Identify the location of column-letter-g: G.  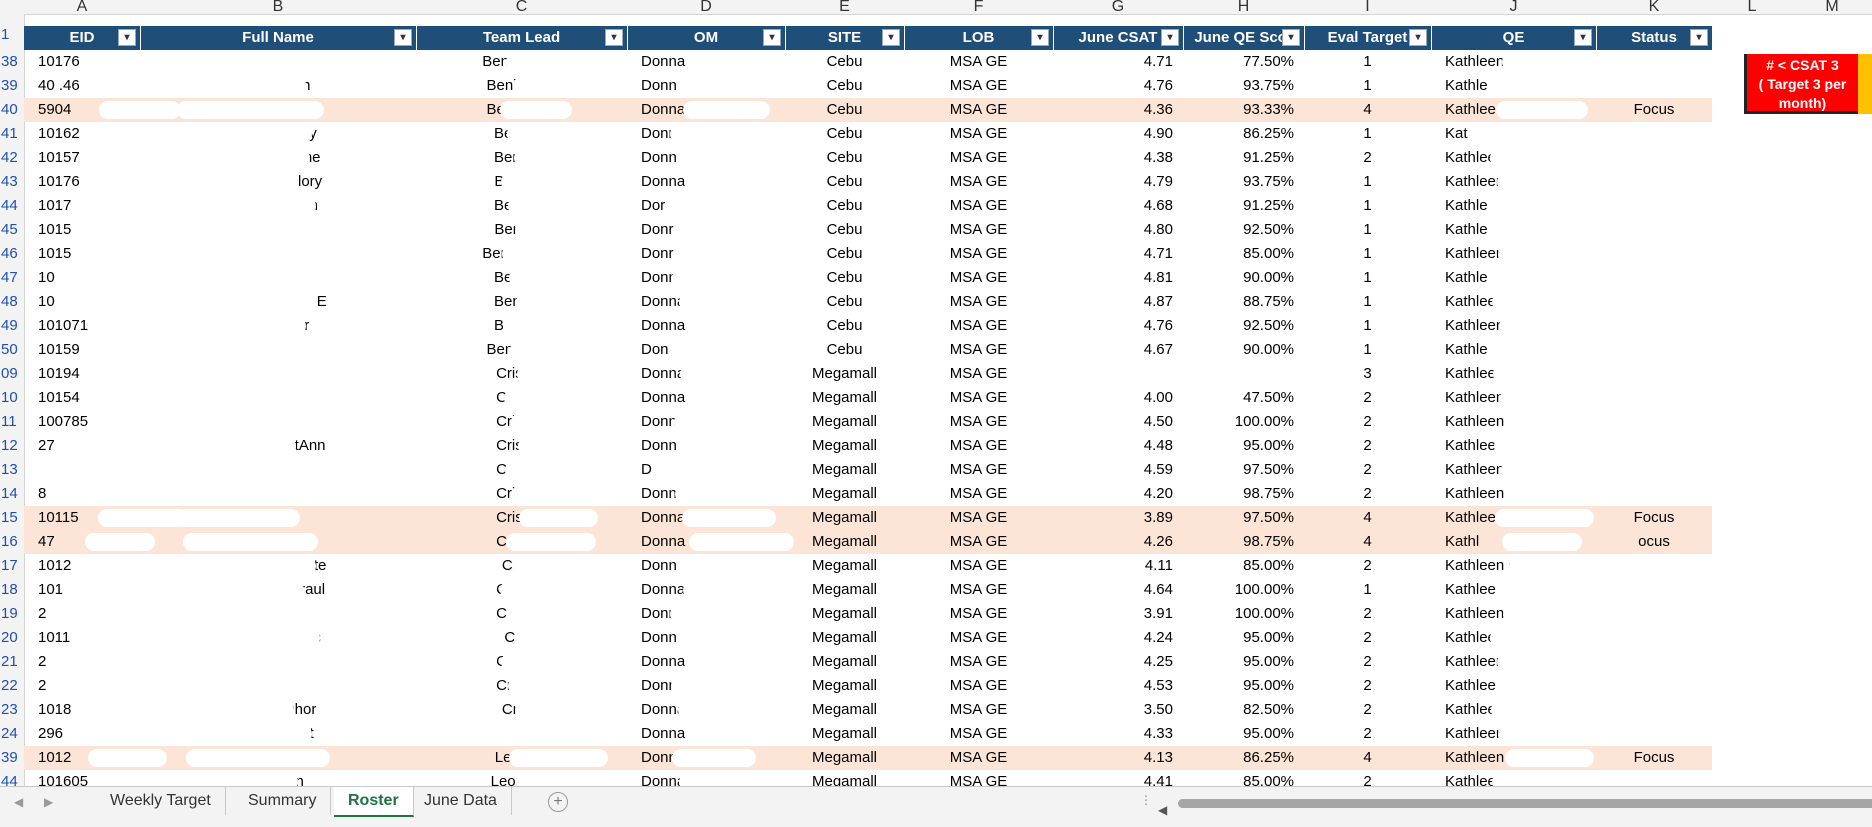
(1118, 7).